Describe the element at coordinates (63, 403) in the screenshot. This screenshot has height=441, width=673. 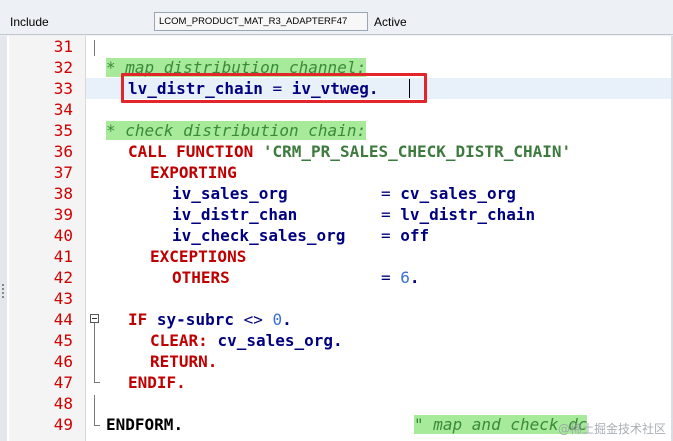
I see `line-number: 48` at that location.